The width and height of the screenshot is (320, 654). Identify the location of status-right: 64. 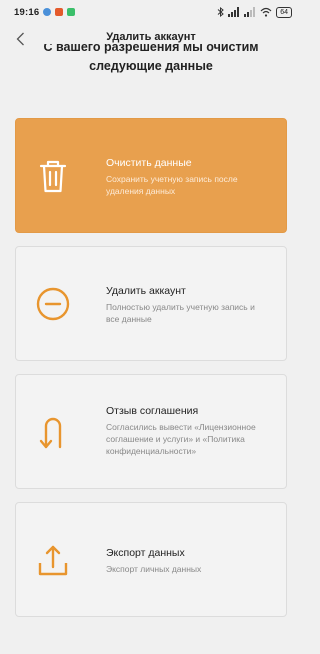
(254, 12).